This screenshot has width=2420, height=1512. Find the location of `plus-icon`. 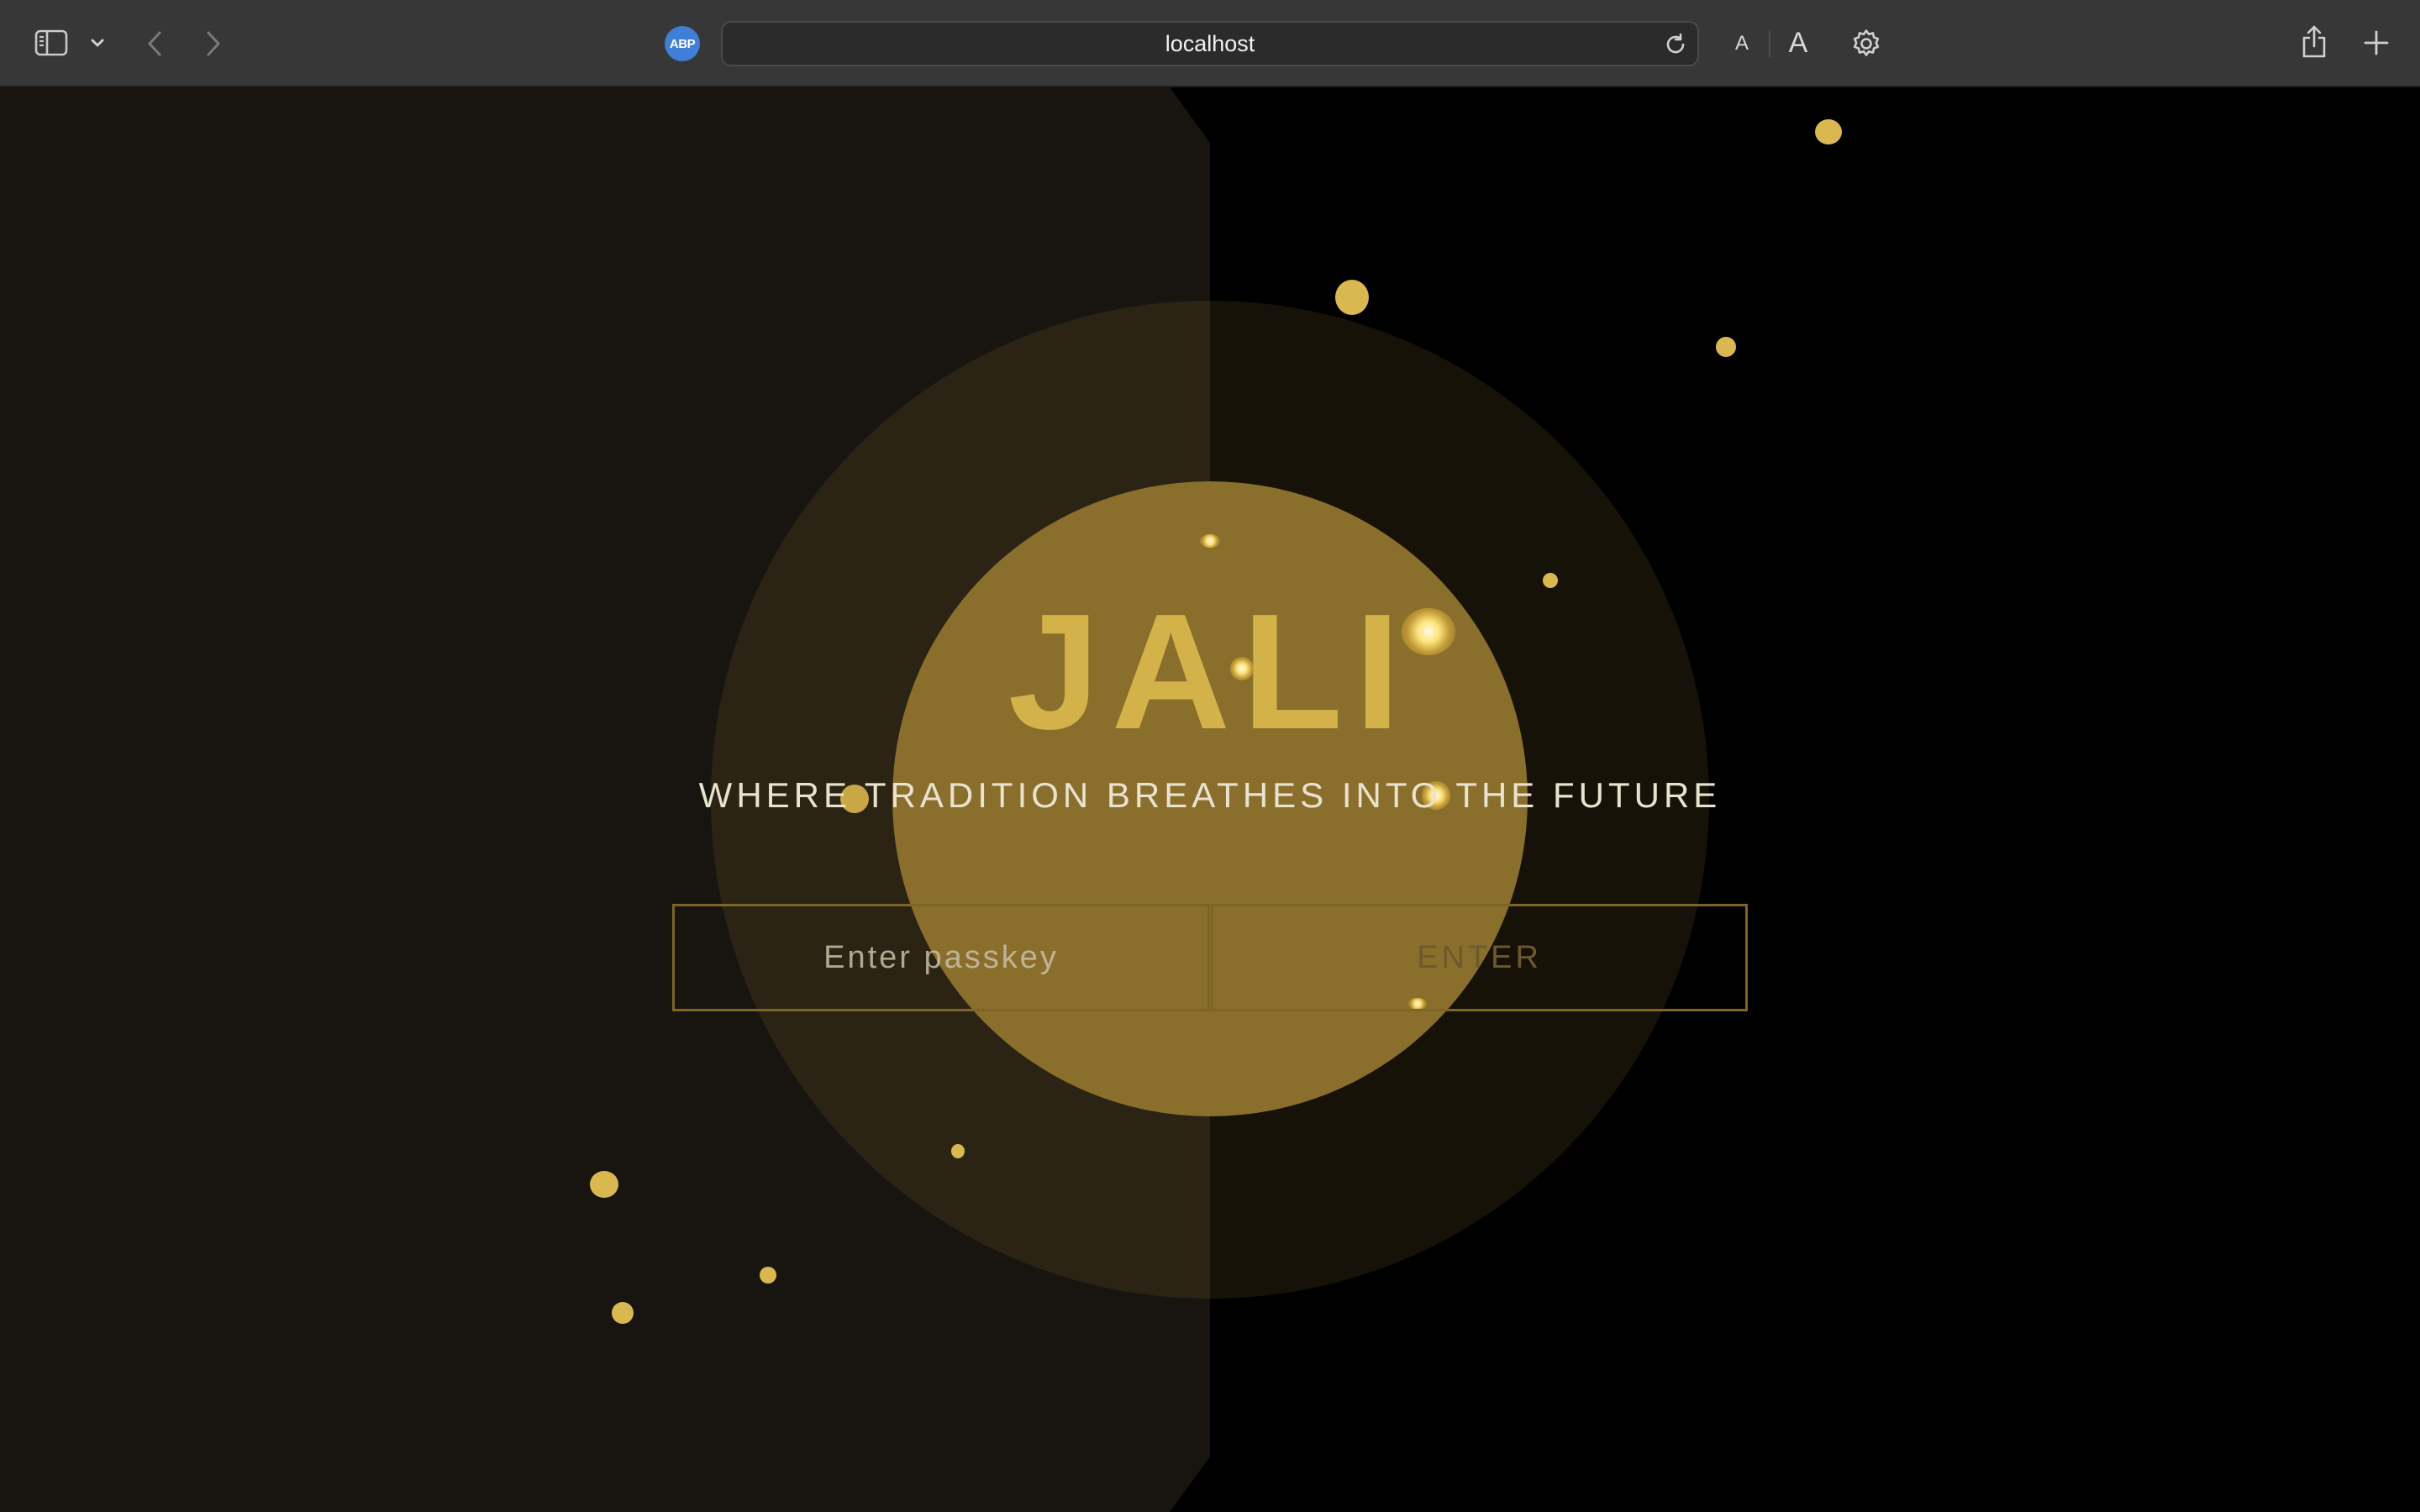

plus-icon is located at coordinates (2376, 42).